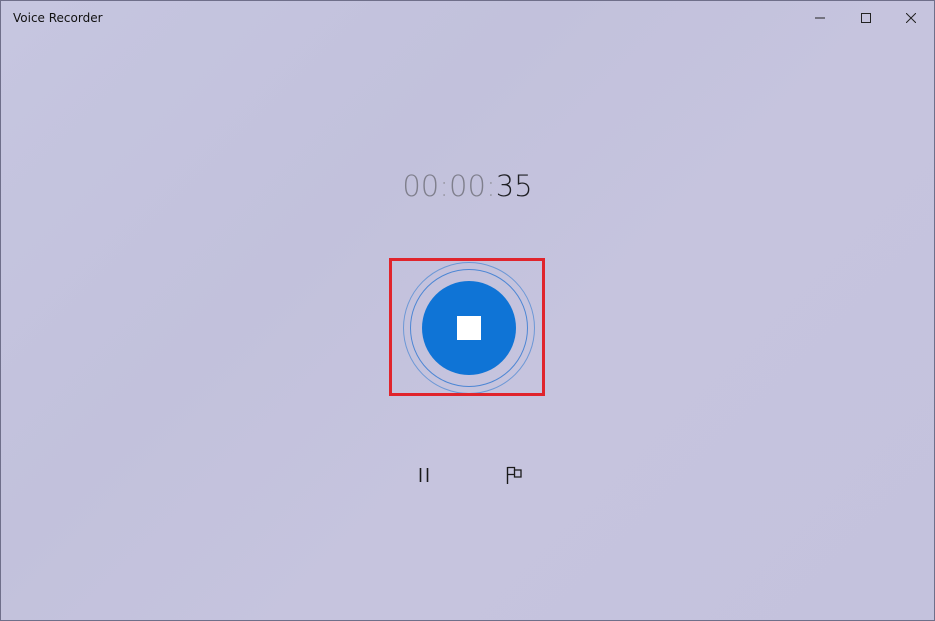  I want to click on stop-square-icon, so click(469, 328).